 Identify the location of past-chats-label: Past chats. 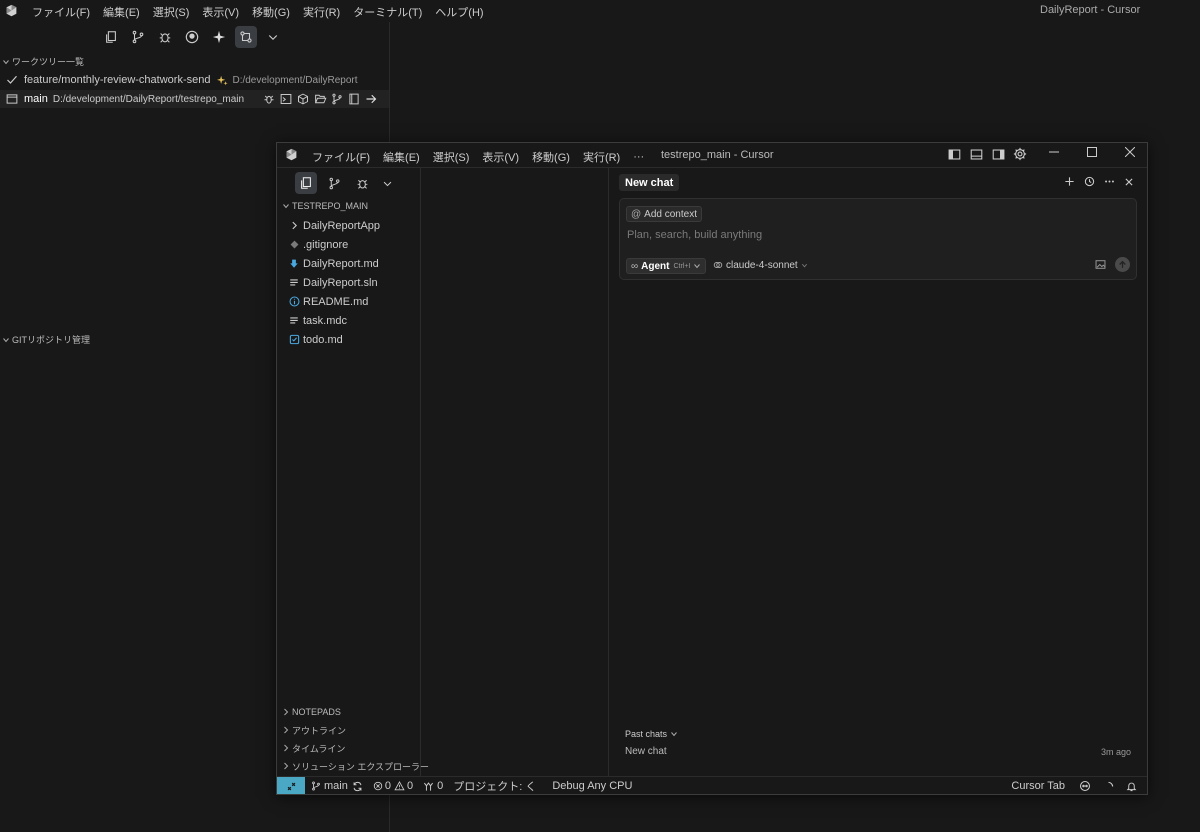
(646, 734).